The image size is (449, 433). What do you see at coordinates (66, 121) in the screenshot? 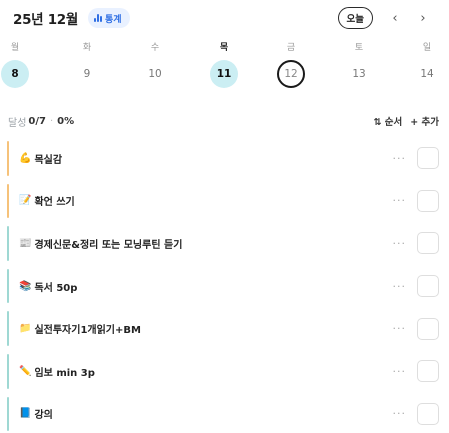
I see `achievement-percent: 0%` at bounding box center [66, 121].